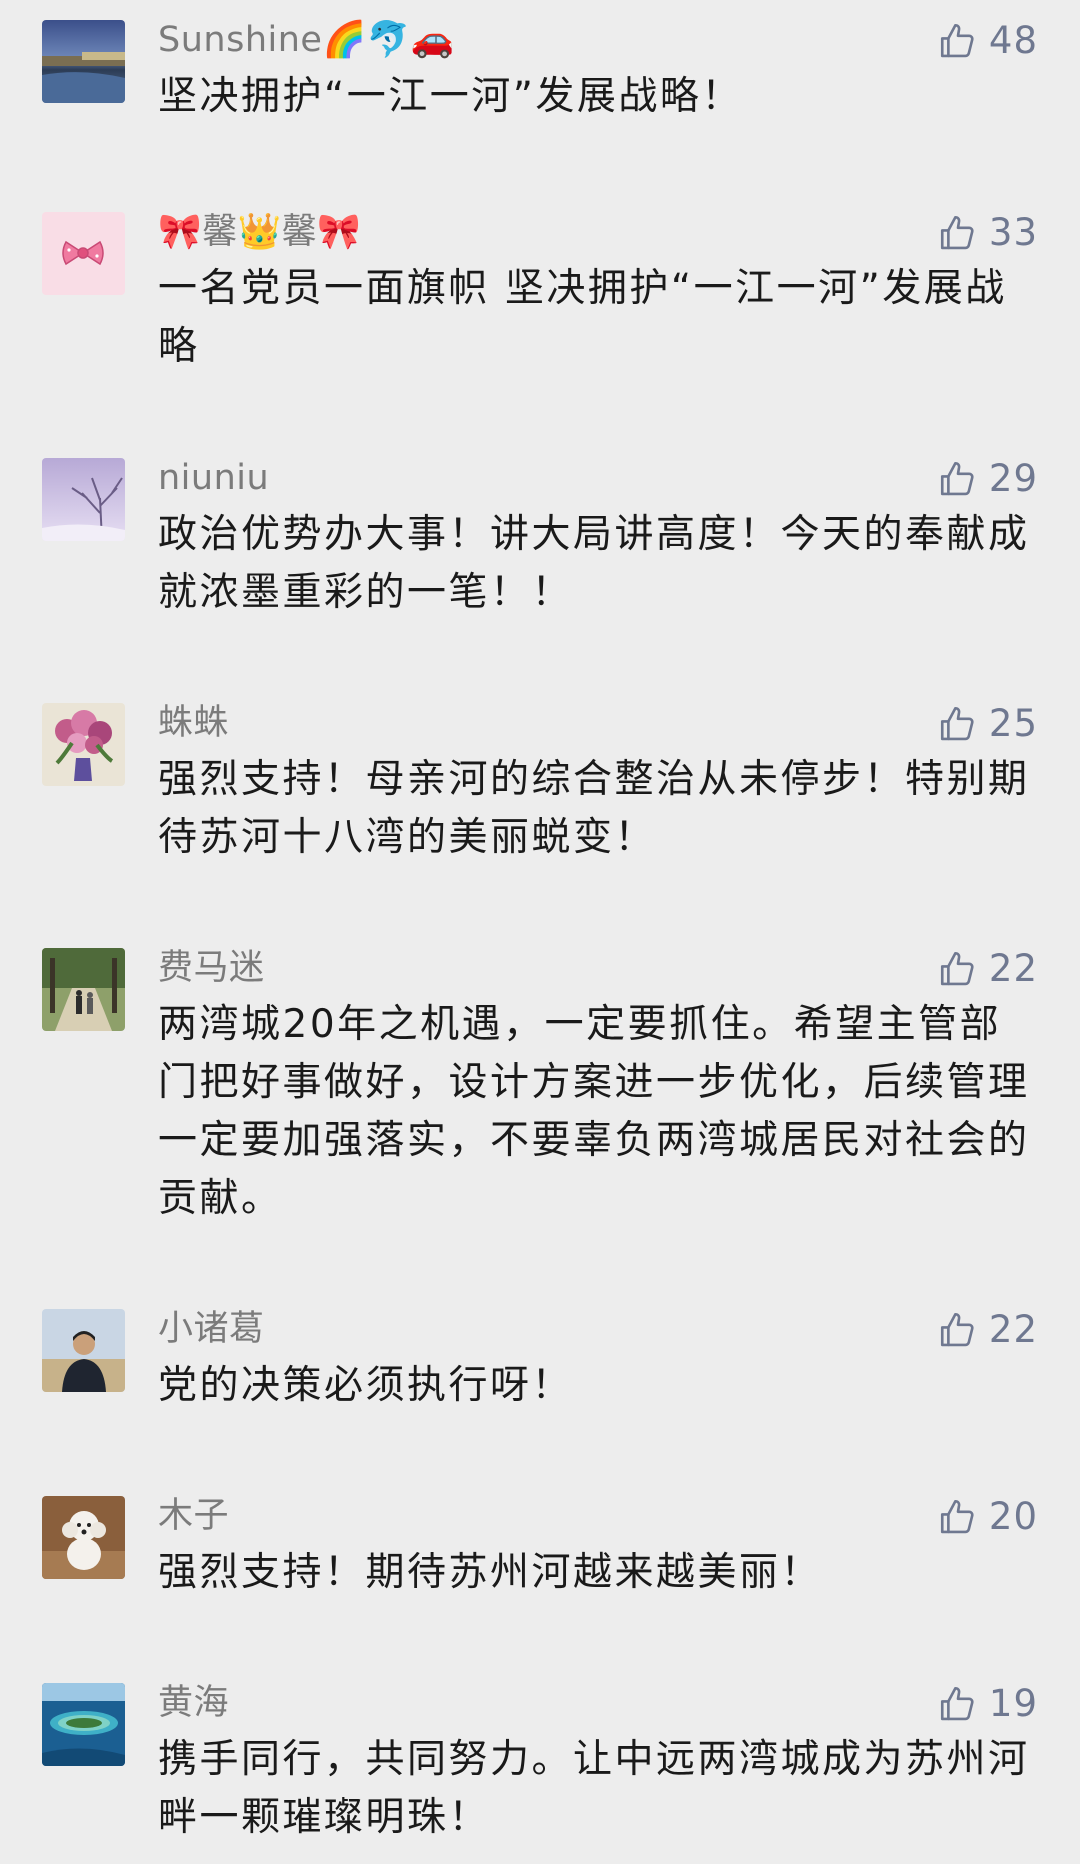 The height and width of the screenshot is (1864, 1080). What do you see at coordinates (260, 232) in the screenshot?
I see `commenter-name: 🎀馨👑馨🎀` at bounding box center [260, 232].